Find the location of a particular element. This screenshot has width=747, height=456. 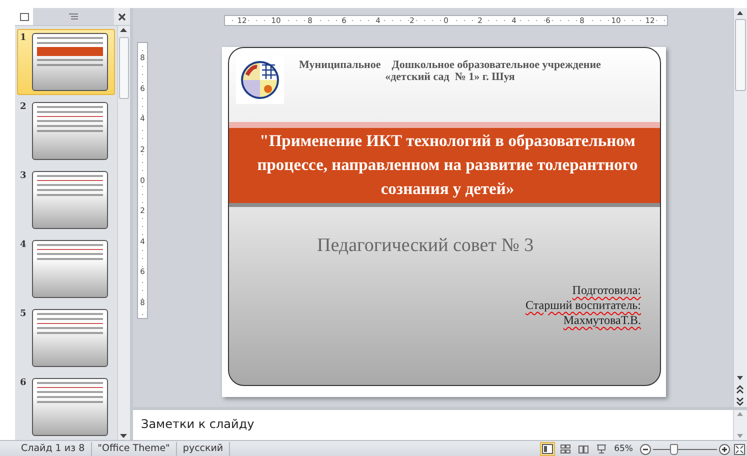

header-text: «детский сад № 1» г. Шуя is located at coordinates (450, 77).